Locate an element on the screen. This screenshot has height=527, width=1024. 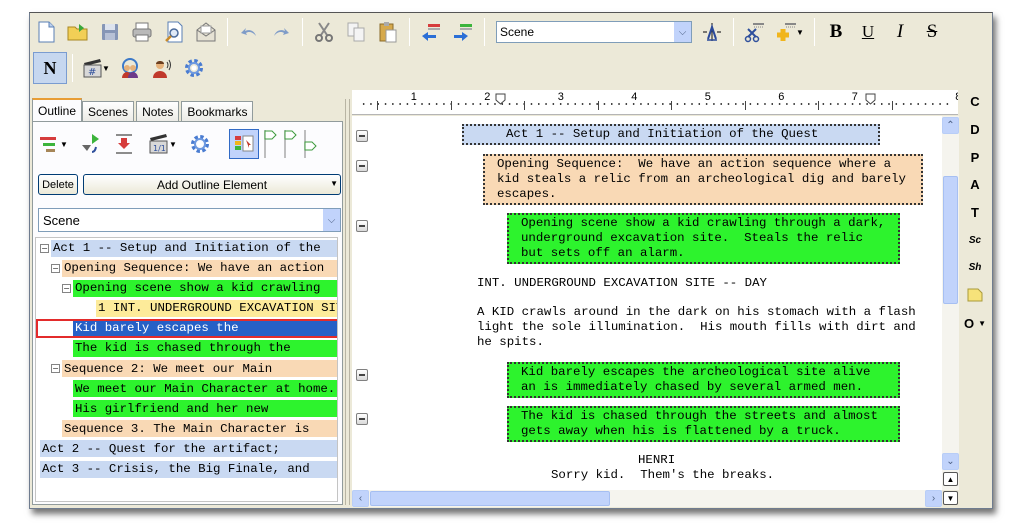
scroll-right-button: › is located at coordinates (933, 498).